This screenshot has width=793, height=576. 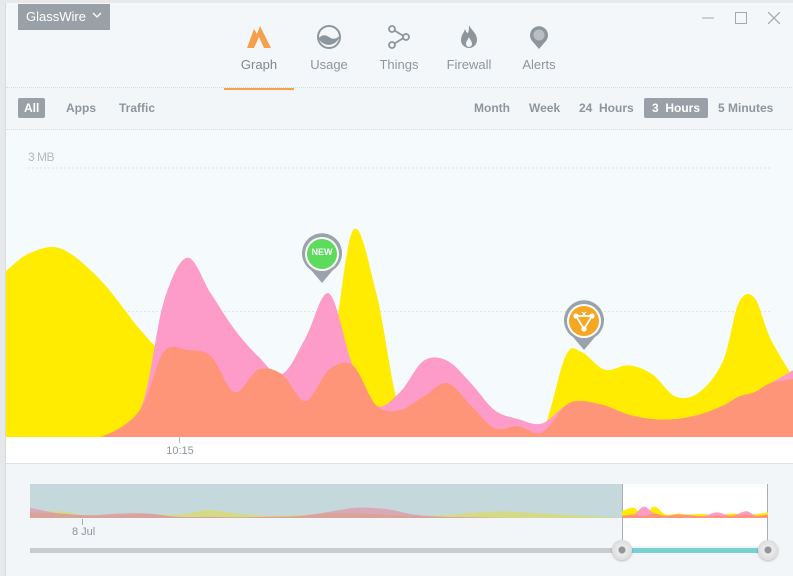 I want to click on timeline-selected-range, so click(x=695, y=550).